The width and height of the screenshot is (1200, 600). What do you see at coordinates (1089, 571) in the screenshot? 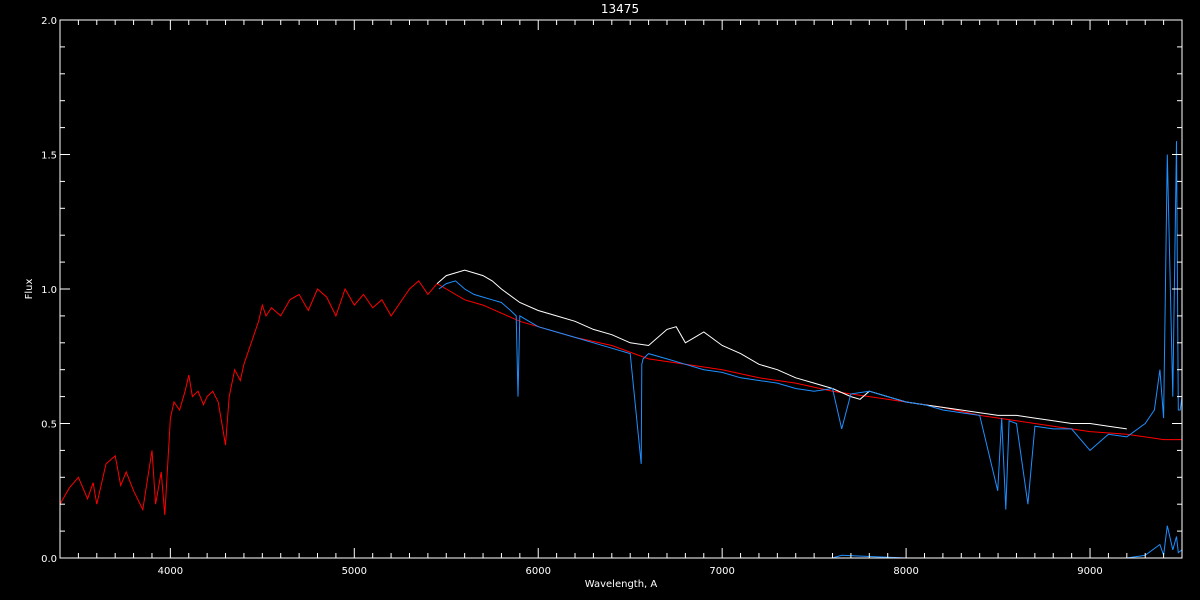
I see `x-tick-label: 9000` at bounding box center [1089, 571].